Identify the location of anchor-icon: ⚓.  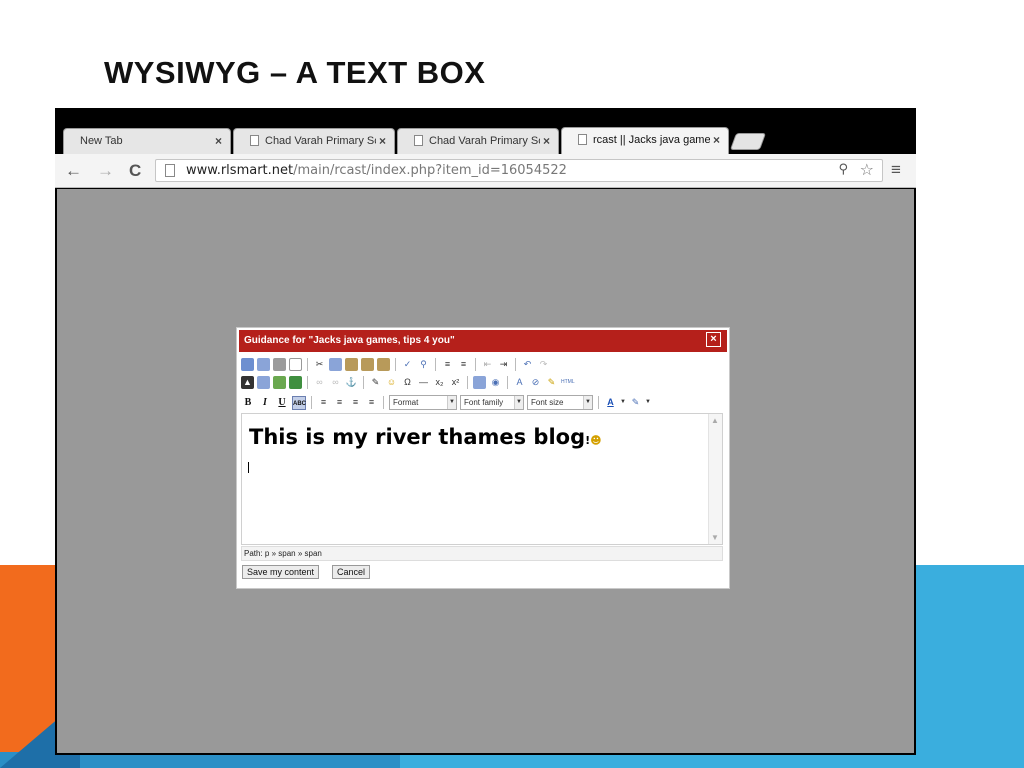
(351, 382).